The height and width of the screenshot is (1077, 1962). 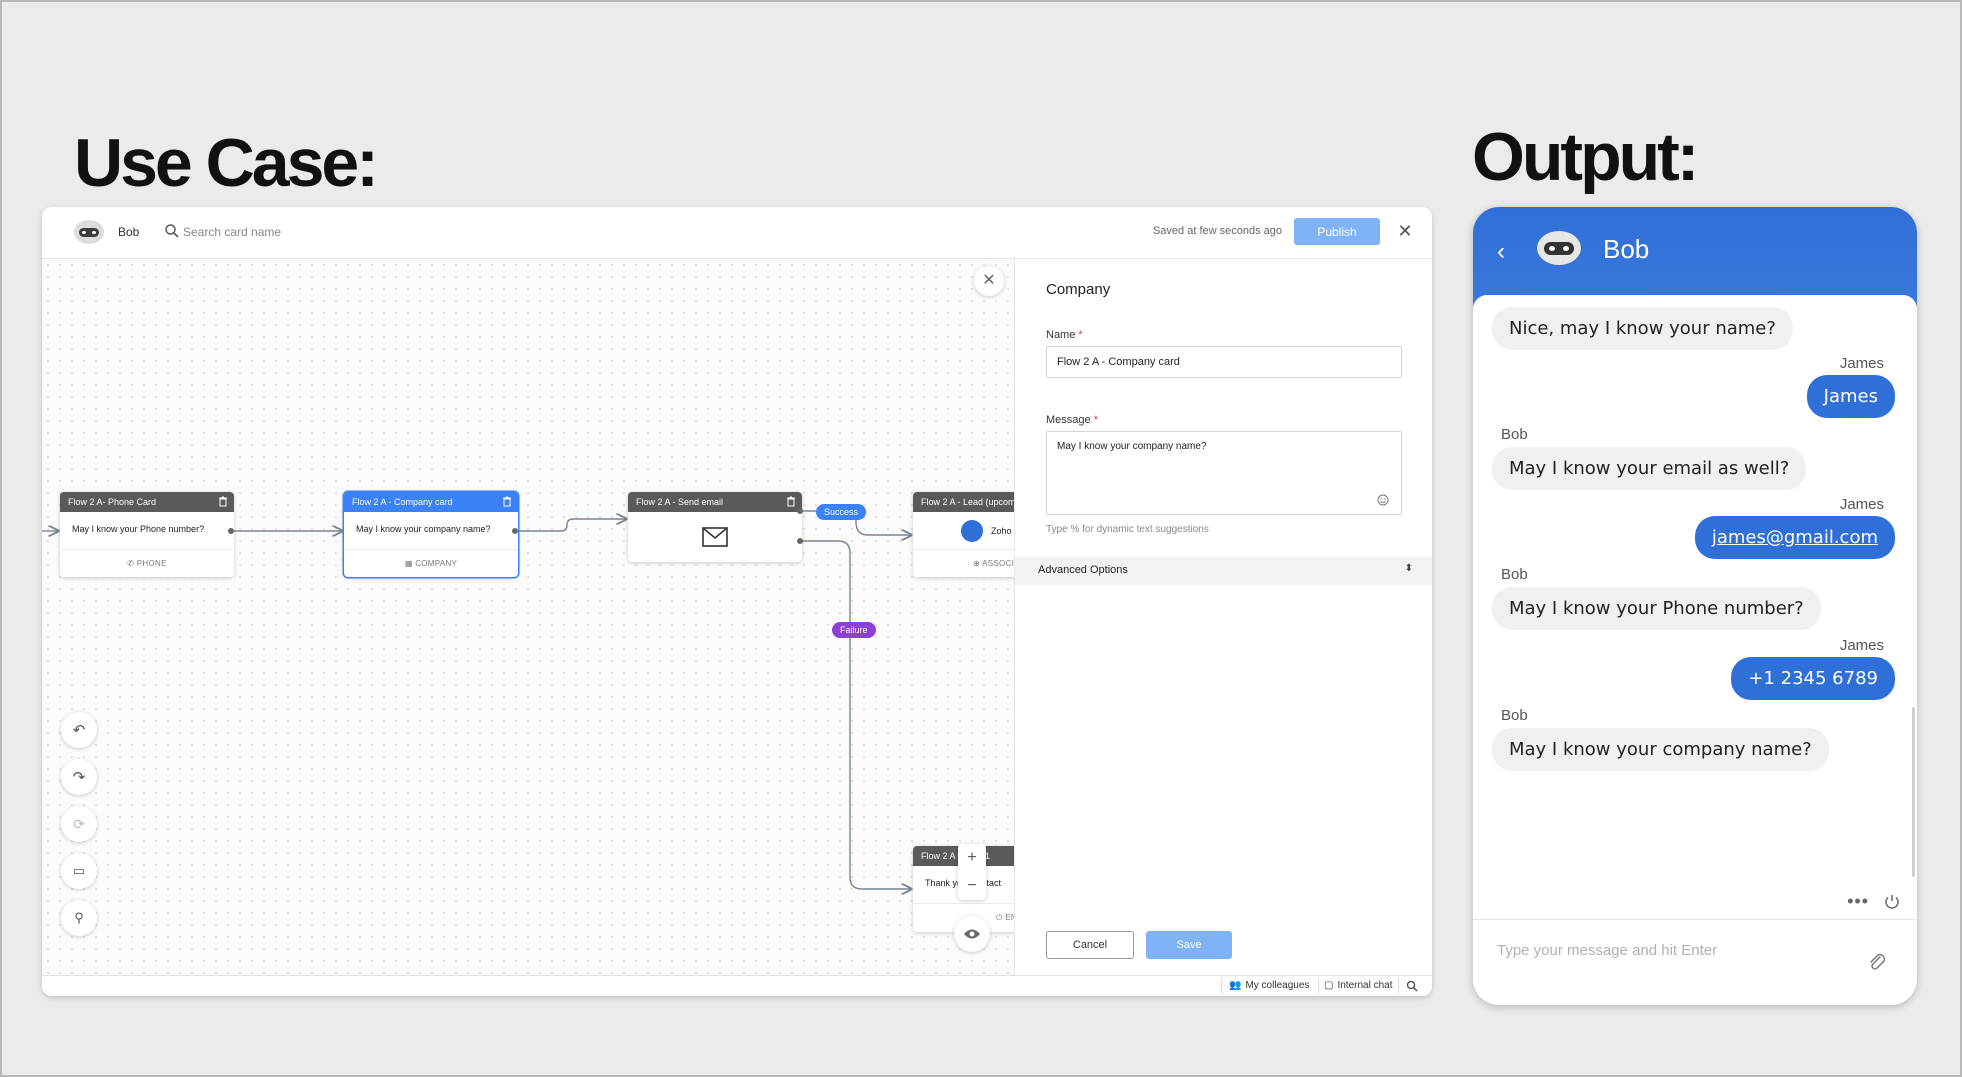 What do you see at coordinates (972, 858) in the screenshot?
I see `zoom-in-button: +` at bounding box center [972, 858].